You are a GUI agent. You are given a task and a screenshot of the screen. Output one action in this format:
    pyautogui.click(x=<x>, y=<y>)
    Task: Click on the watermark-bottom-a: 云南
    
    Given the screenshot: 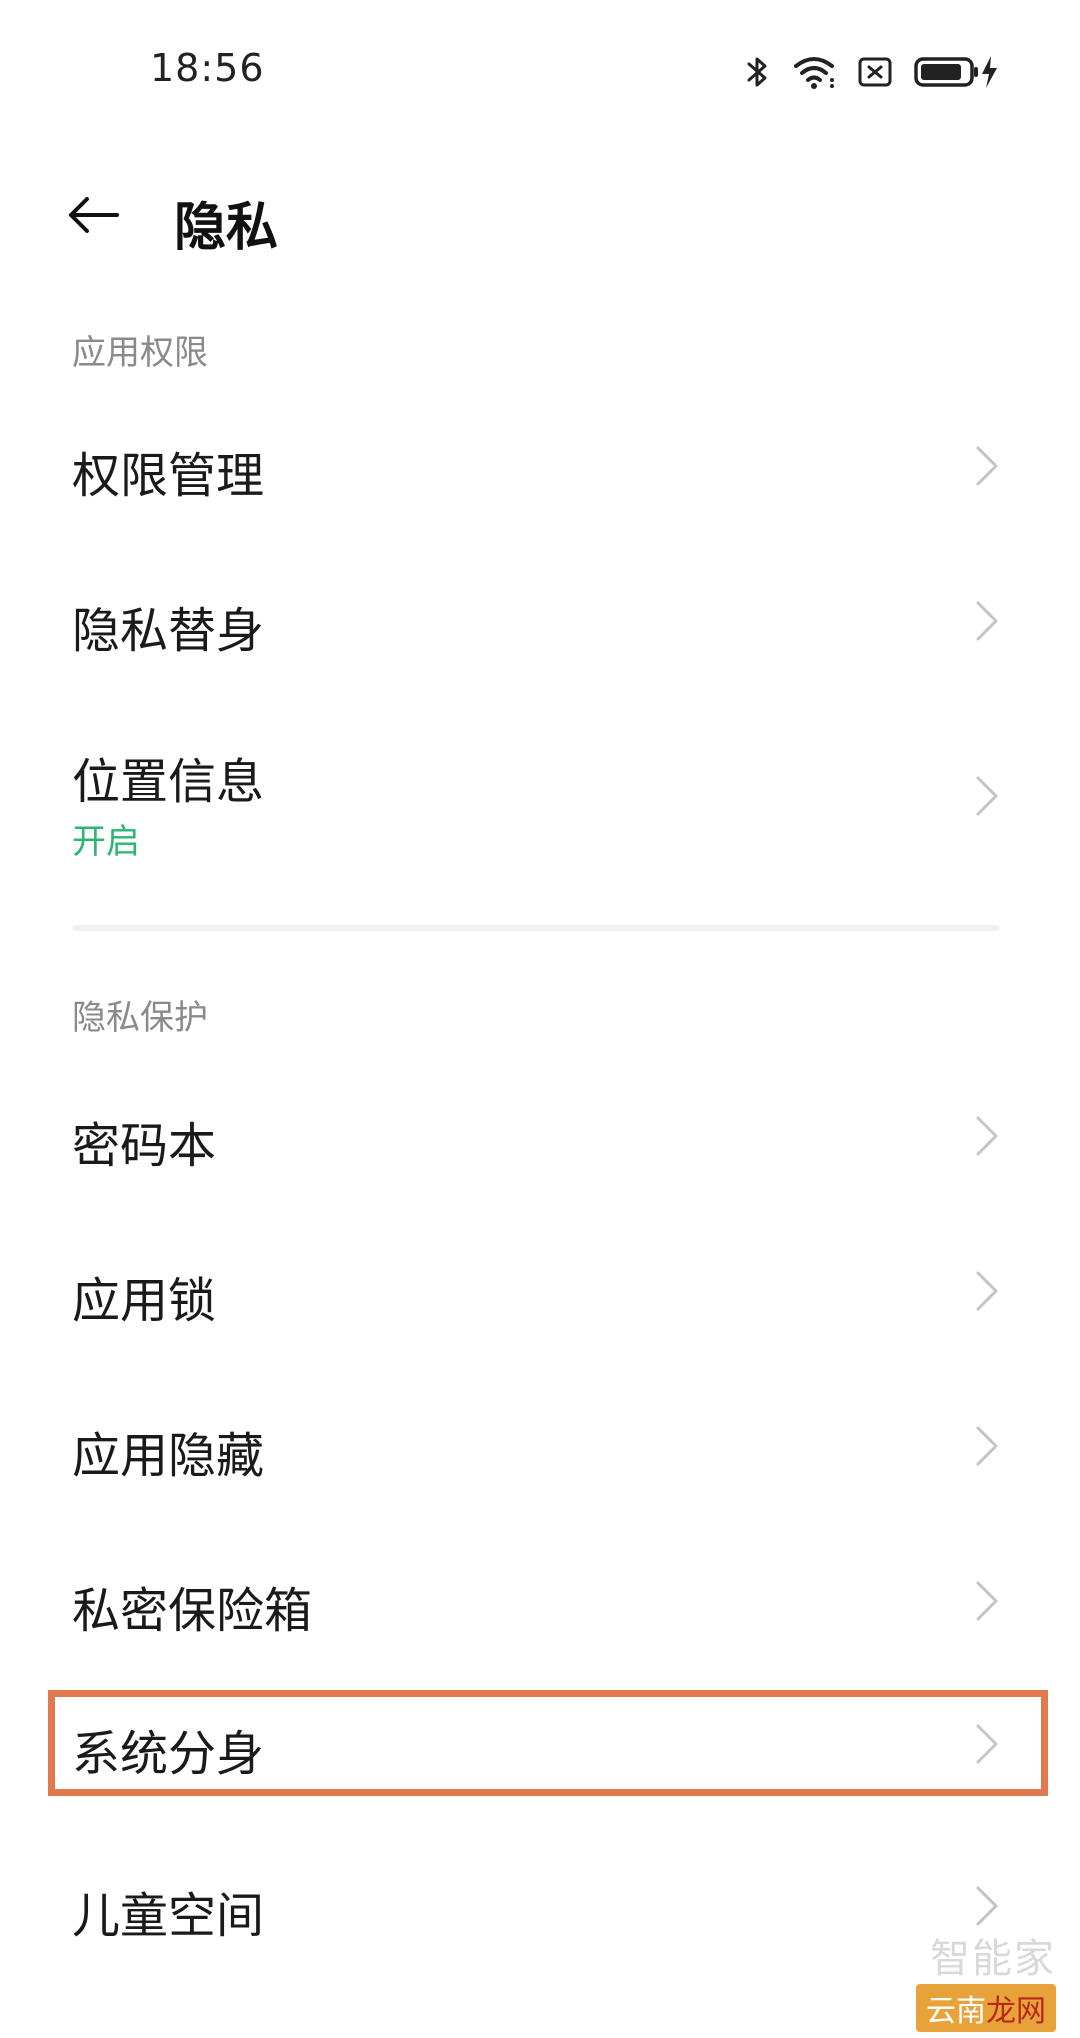 What is the action you would take?
    pyautogui.click(x=956, y=2011)
    